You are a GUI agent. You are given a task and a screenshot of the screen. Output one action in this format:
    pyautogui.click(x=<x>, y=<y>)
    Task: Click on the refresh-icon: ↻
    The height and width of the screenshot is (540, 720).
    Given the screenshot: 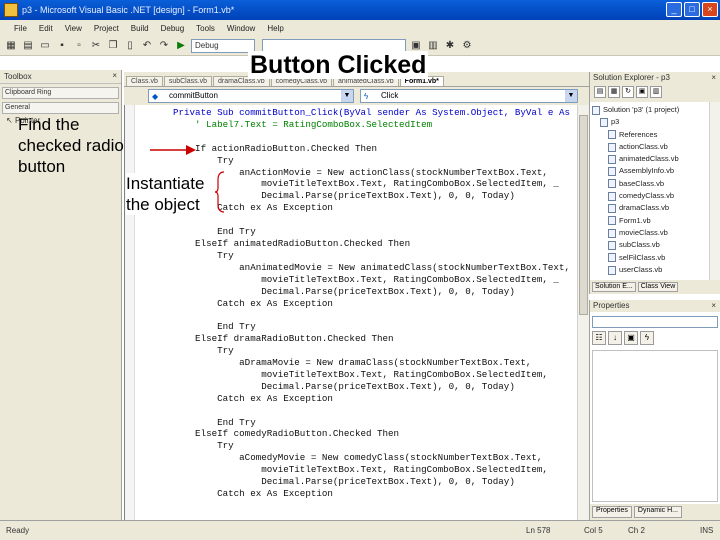 What is the action you would take?
    pyautogui.click(x=628, y=92)
    